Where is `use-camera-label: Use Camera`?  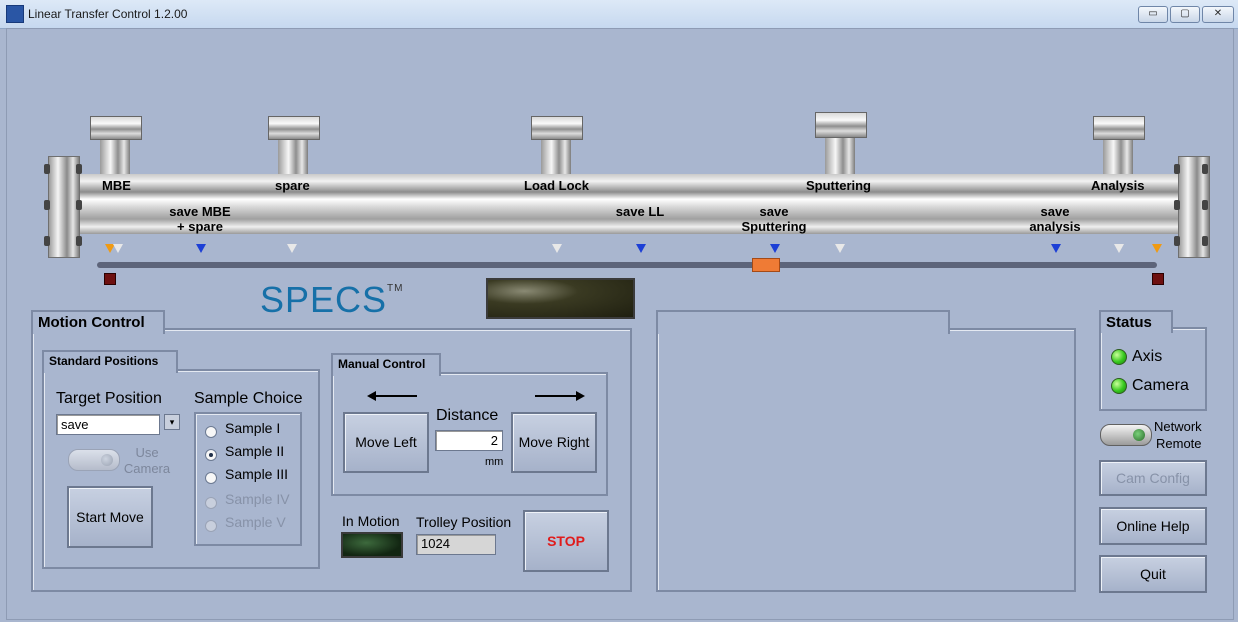
use-camera-label: Use Camera is located at coordinates (147, 460).